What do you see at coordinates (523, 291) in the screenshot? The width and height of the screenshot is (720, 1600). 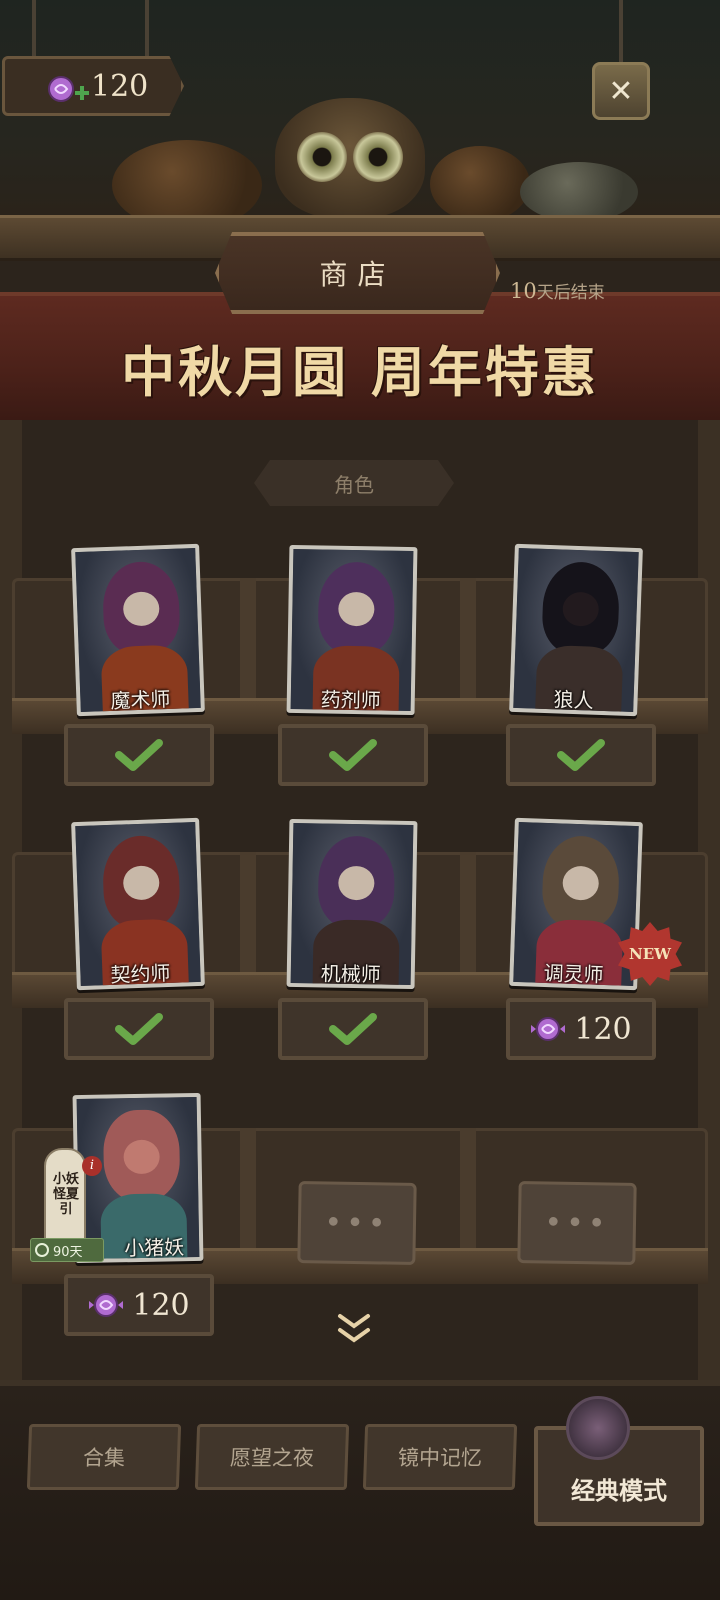 I see `countdown-days: 10` at bounding box center [523, 291].